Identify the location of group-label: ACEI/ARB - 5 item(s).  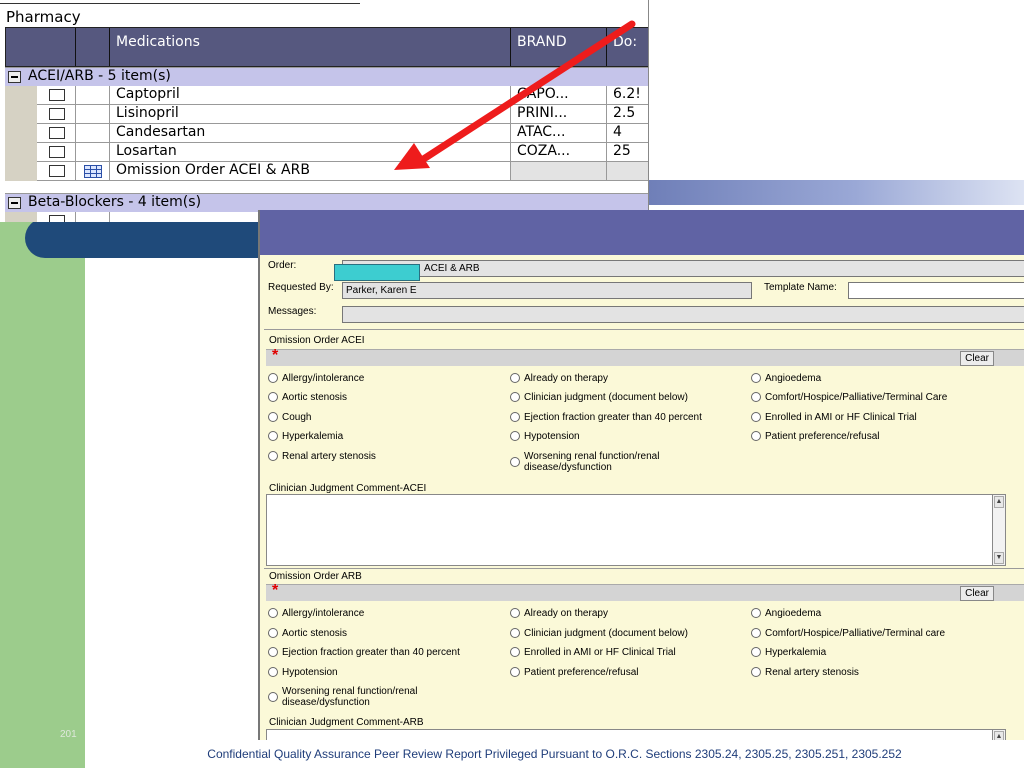
(99, 76).